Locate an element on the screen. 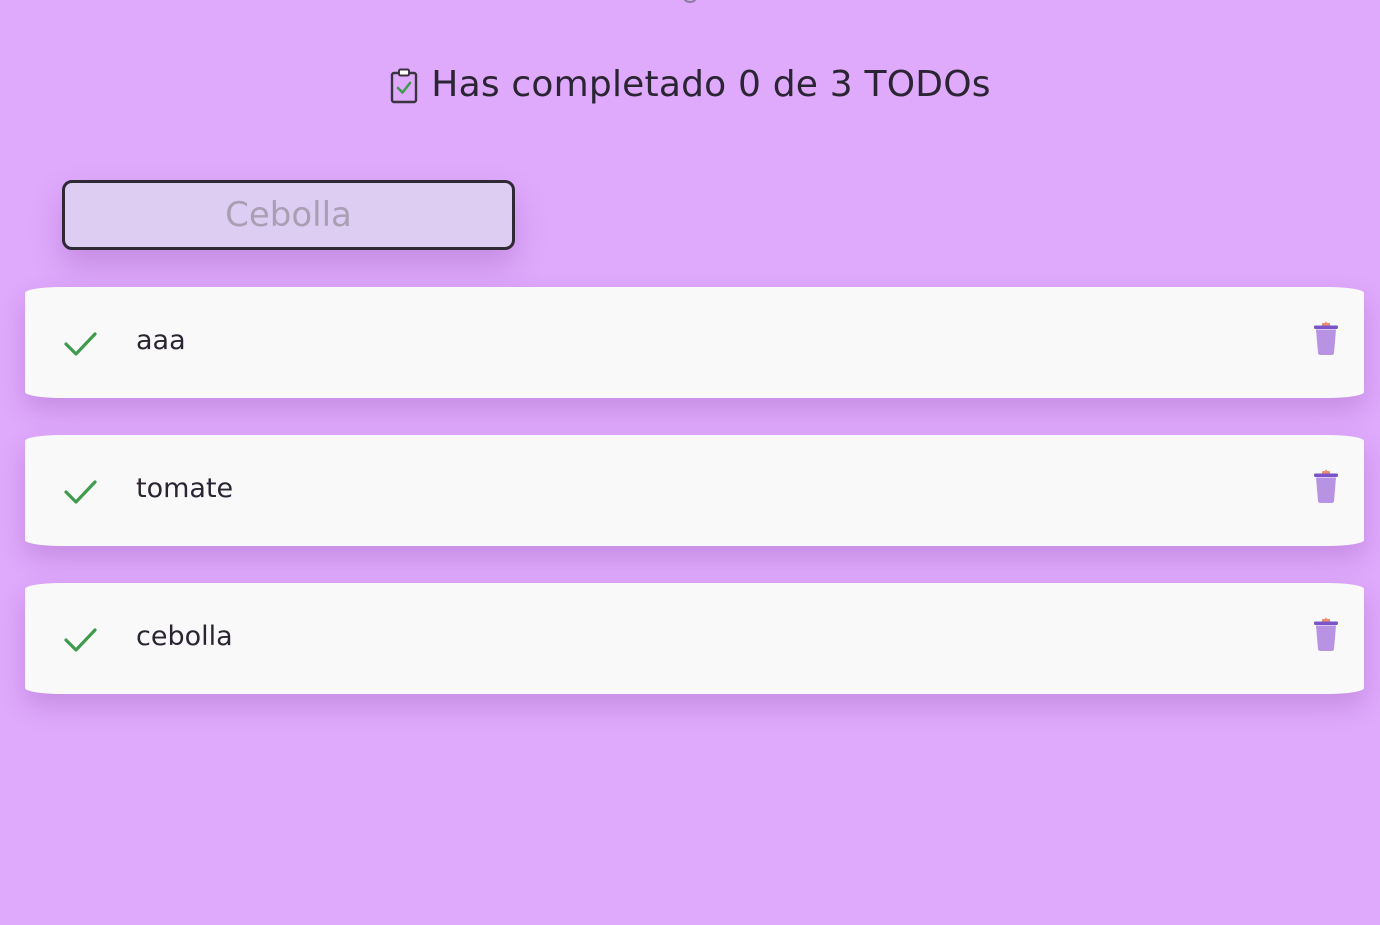  todo-item: cebolla is located at coordinates (694, 638).